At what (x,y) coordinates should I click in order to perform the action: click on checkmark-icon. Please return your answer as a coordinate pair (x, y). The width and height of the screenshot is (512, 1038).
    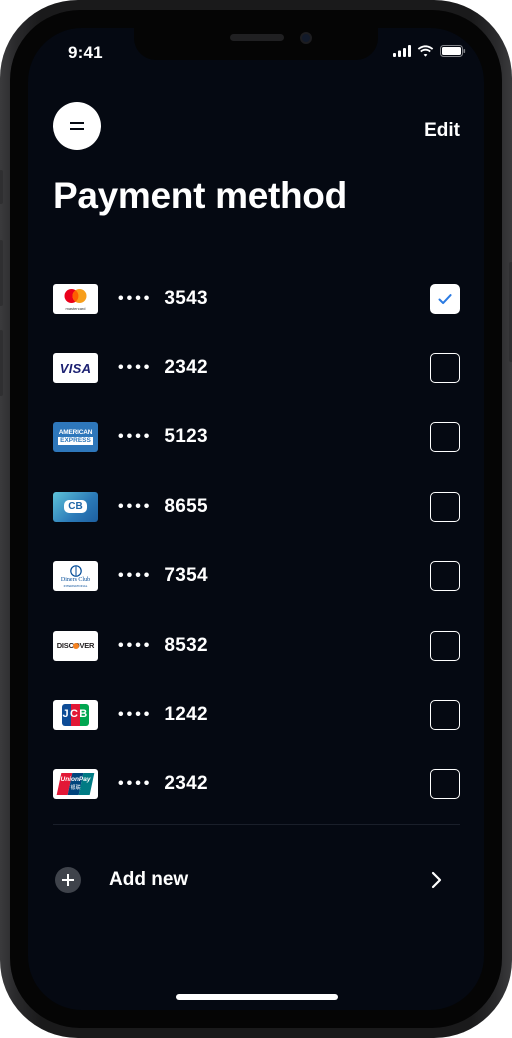
    Looking at the image, I should click on (445, 298).